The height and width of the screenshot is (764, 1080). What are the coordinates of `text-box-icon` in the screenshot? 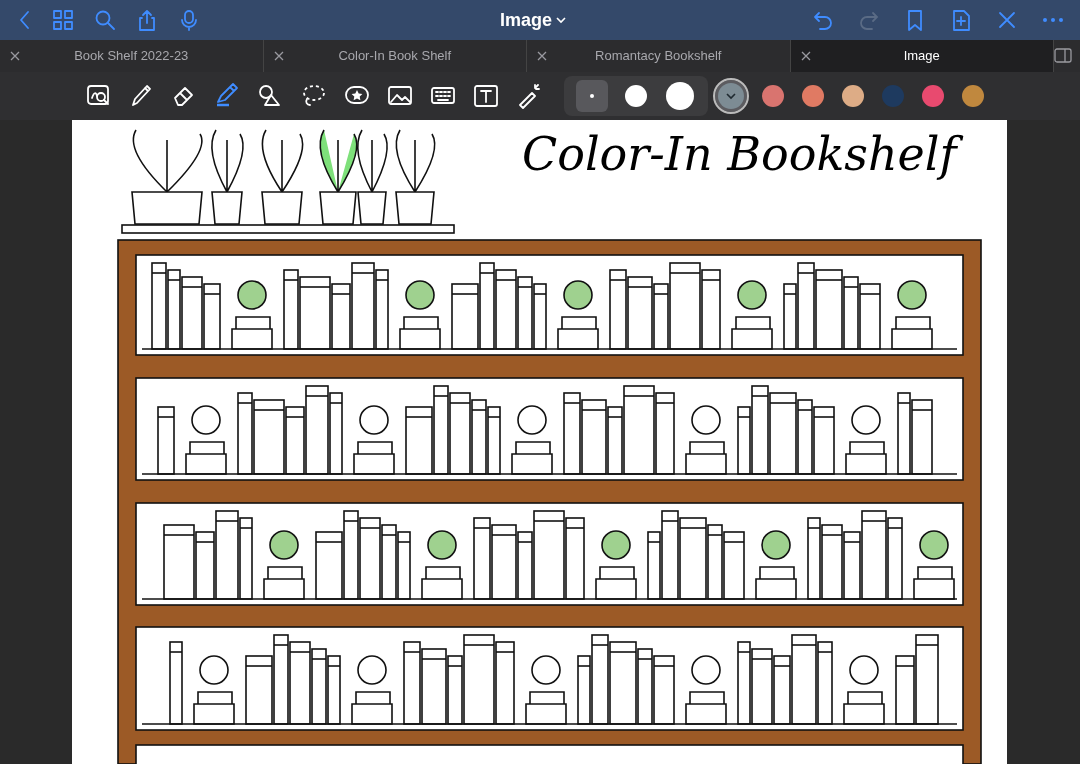 It's located at (486, 96).